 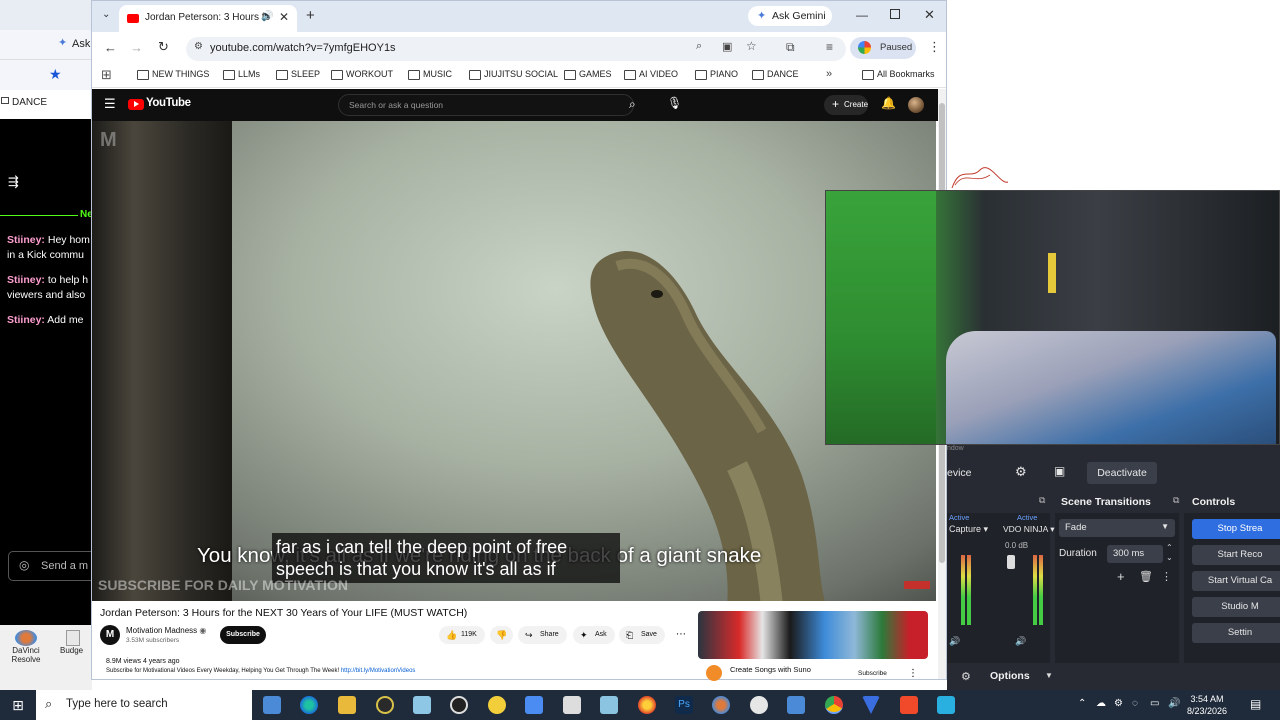 I want to click on cast-icon: ▣, so click(x=727, y=46).